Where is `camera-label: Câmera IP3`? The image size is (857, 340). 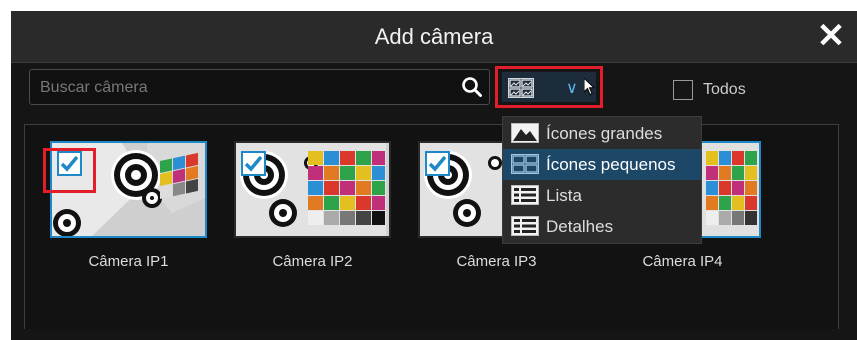
camera-label: Câmera IP3 is located at coordinates (496, 261).